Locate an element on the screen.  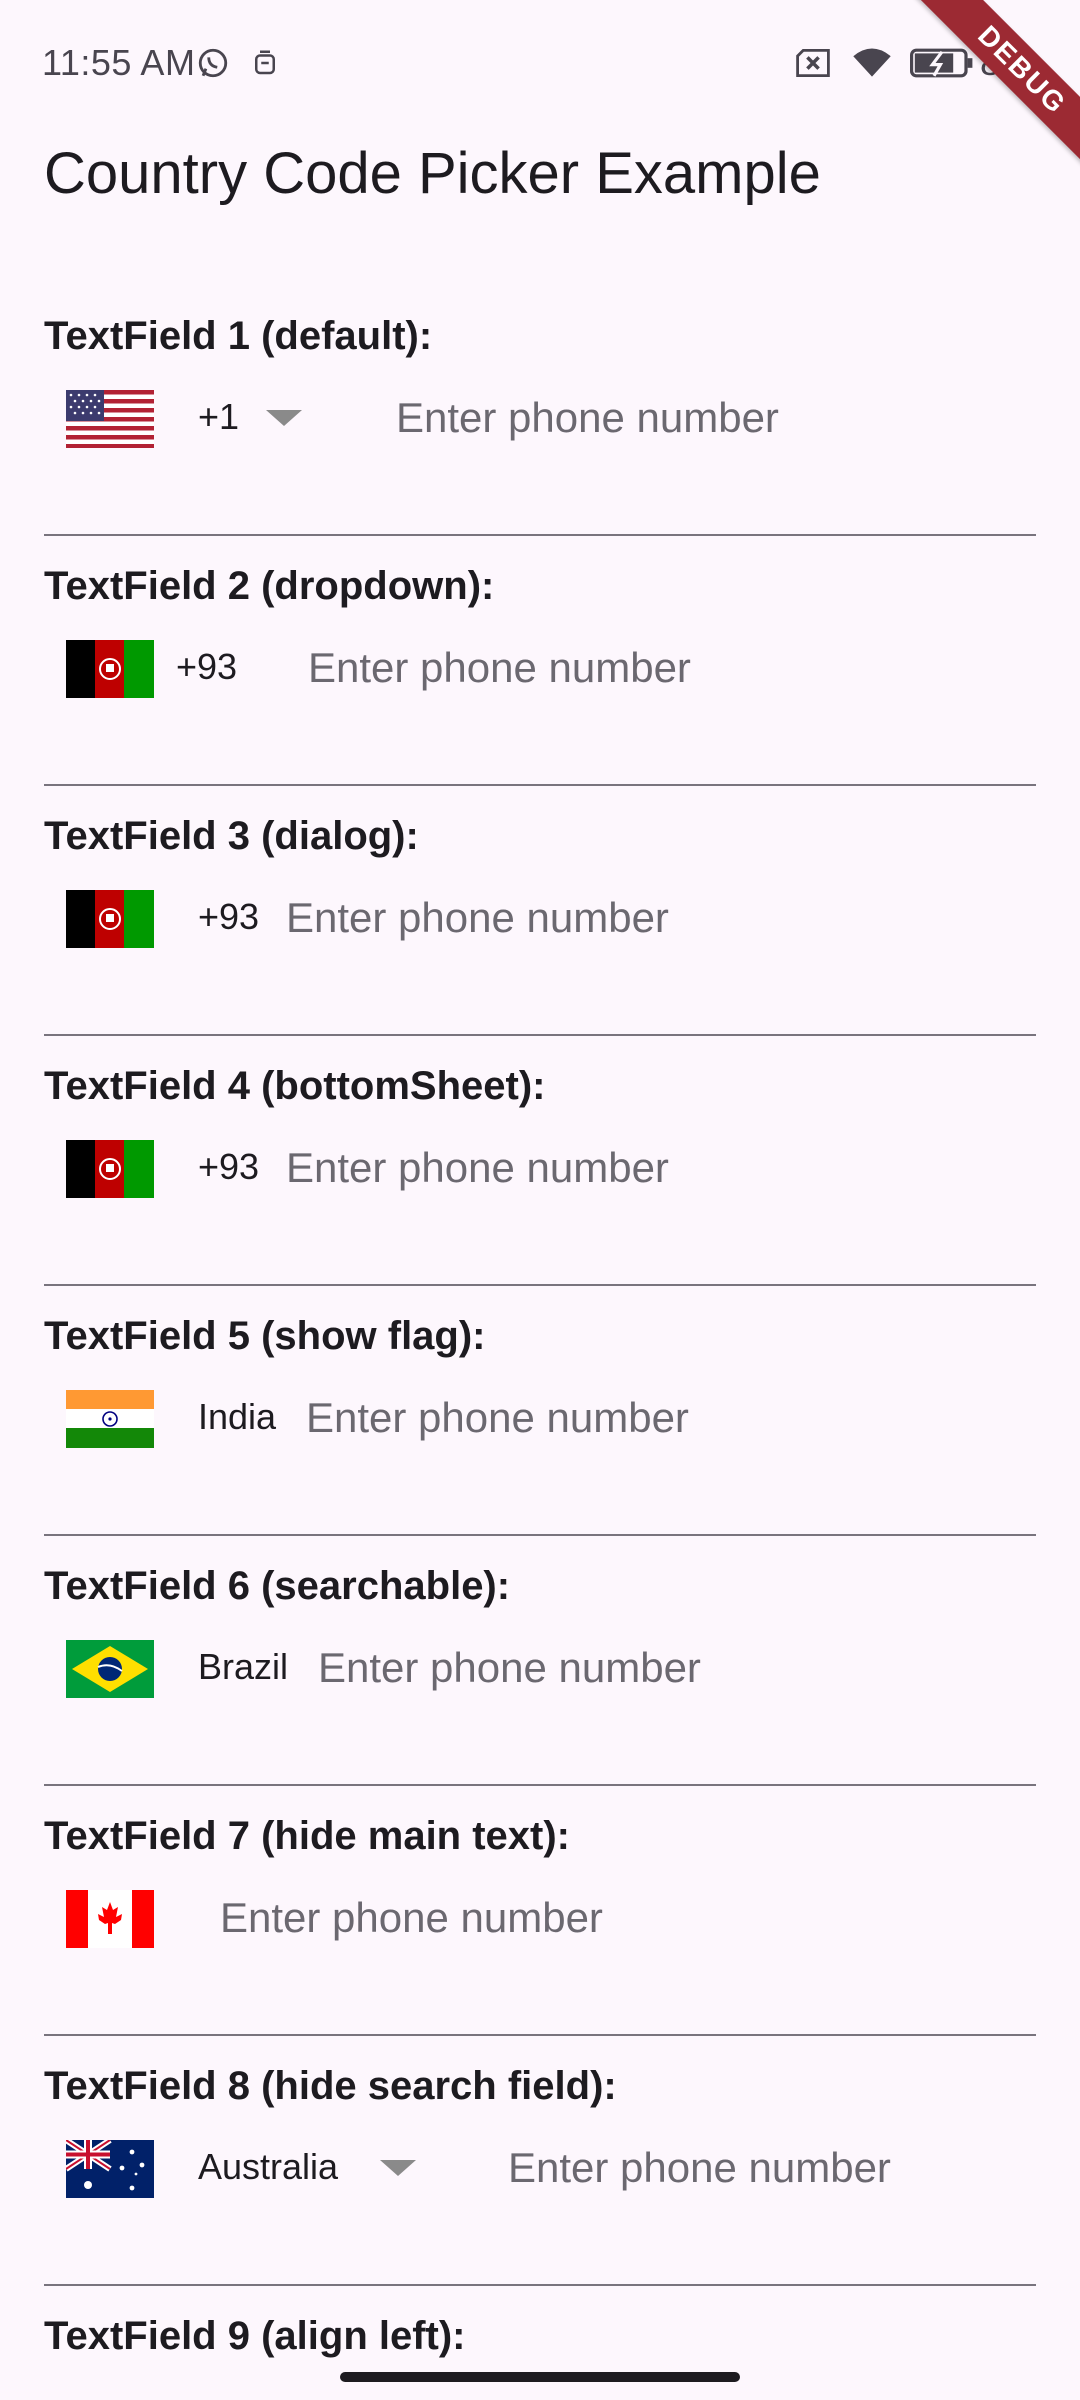
canada-flag-icon is located at coordinates (110, 1919).